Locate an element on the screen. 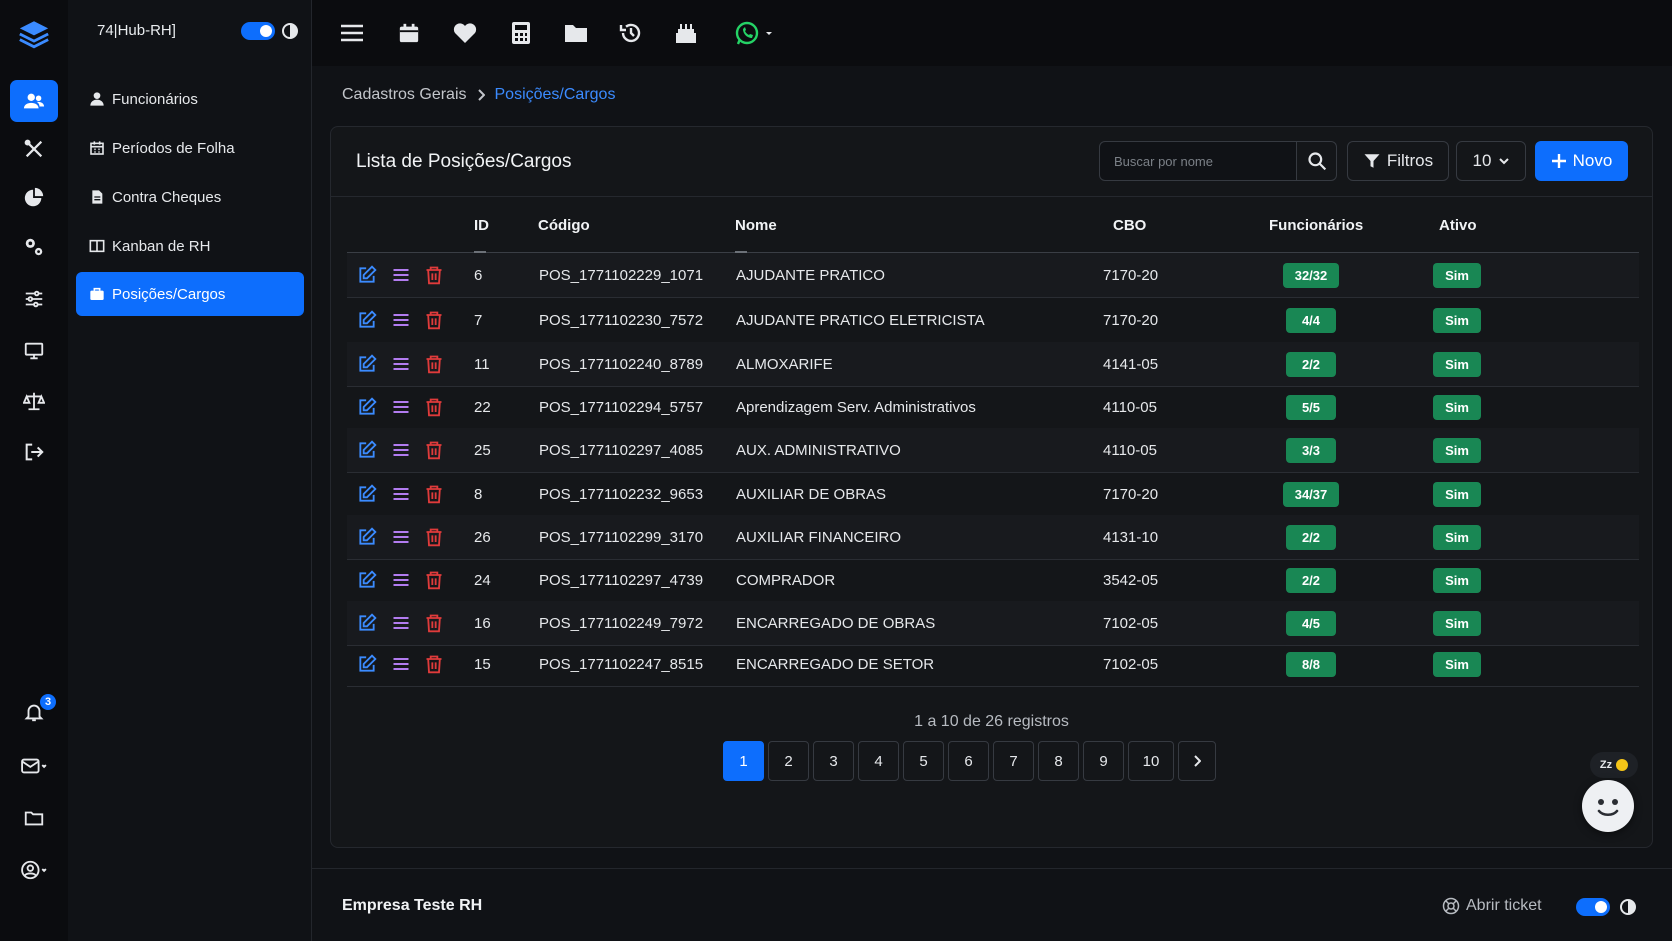 This screenshot has height=941, width=1672. cell-codigo: POS_1771102230_7572 is located at coordinates (621, 320).